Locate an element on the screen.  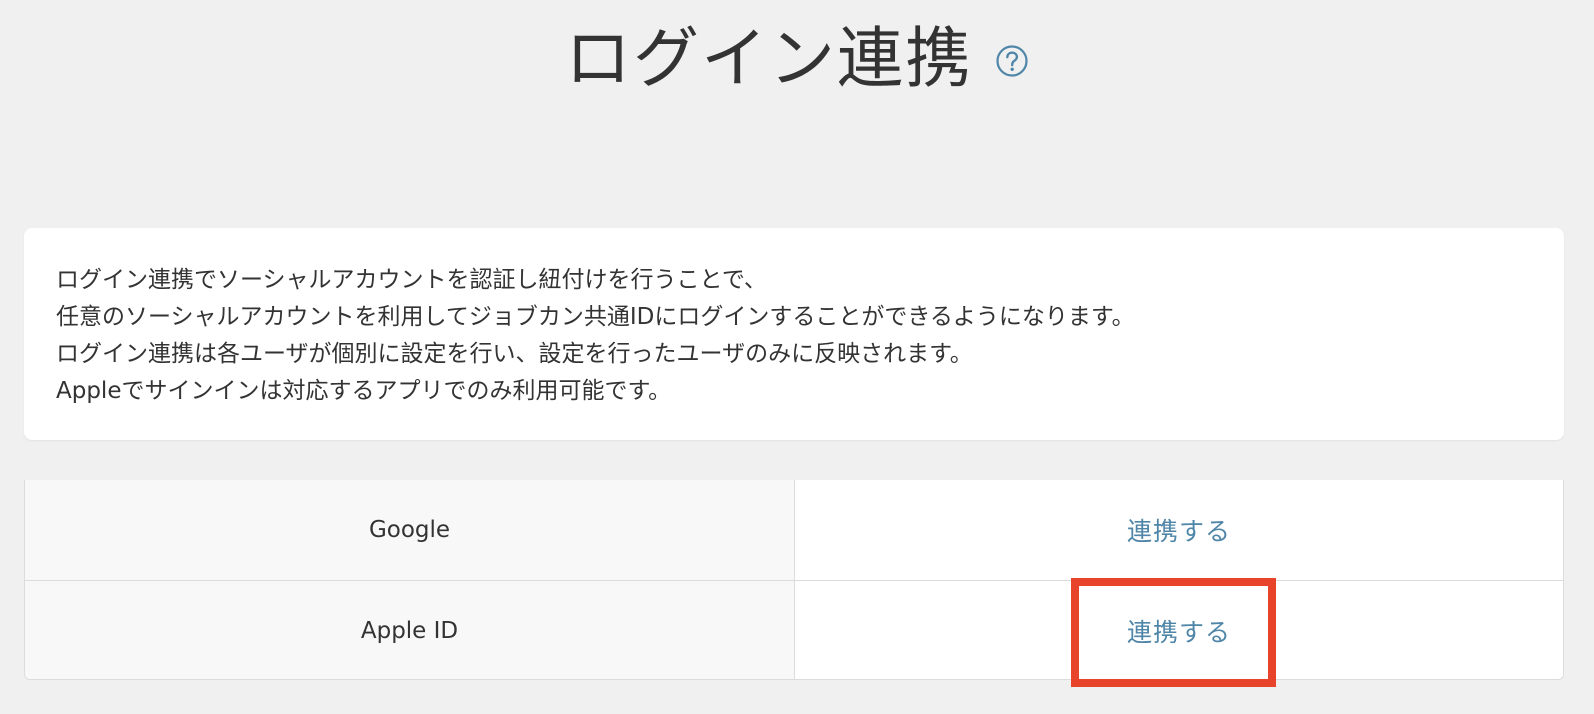
action-cell-google: 連携する is located at coordinates (1179, 530).